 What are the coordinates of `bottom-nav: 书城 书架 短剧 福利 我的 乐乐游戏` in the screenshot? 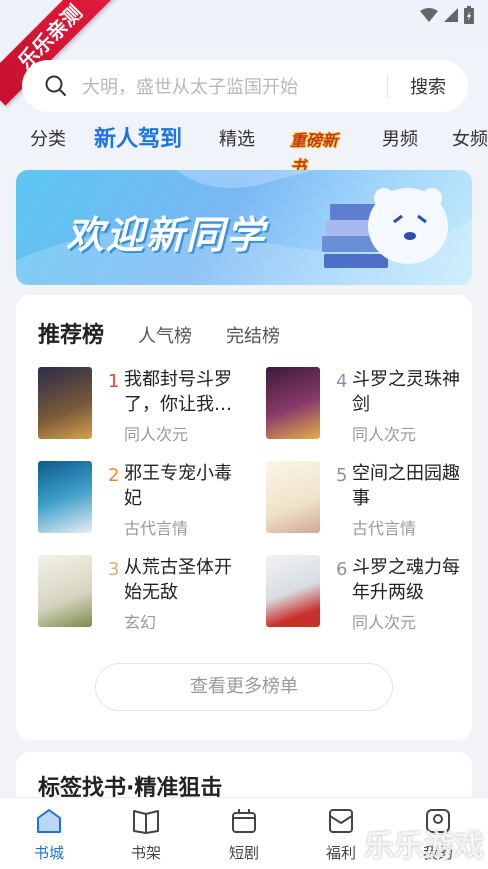 It's located at (244, 833).